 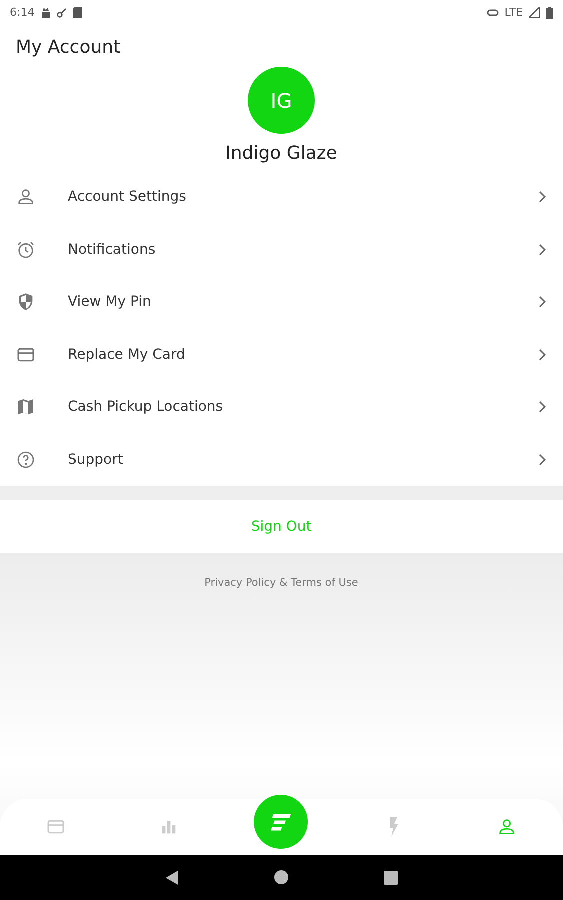 What do you see at coordinates (96, 460) in the screenshot?
I see `menu-label: Support` at bounding box center [96, 460].